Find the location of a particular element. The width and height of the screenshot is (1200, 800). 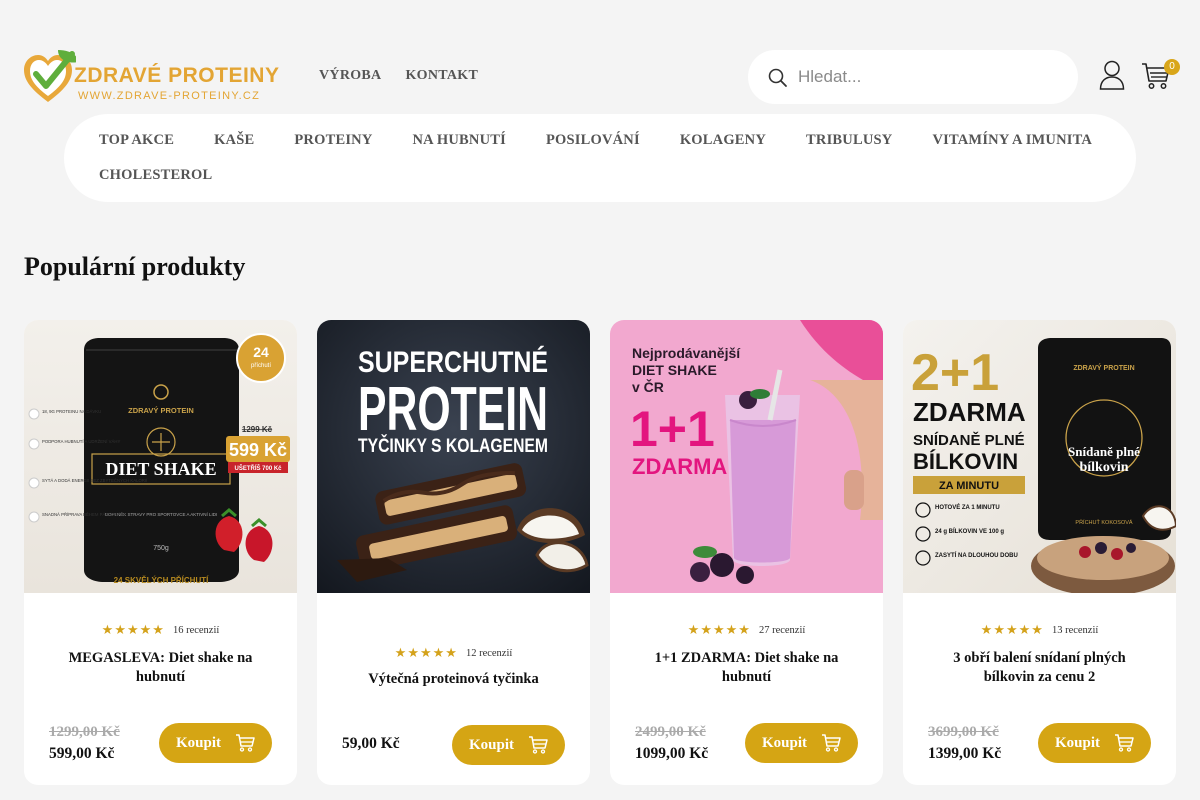

product-name: MEGASLEVA: Diet shake na hubnutí is located at coordinates (160, 668).